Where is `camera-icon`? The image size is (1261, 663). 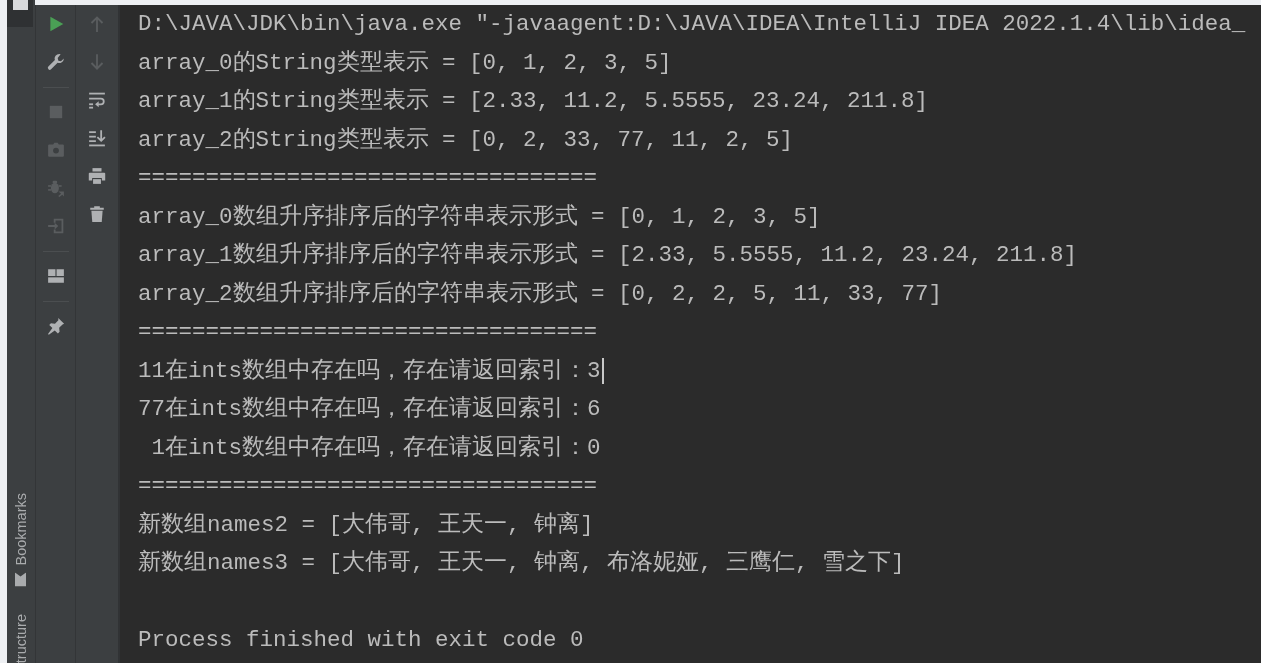 camera-icon is located at coordinates (55, 150).